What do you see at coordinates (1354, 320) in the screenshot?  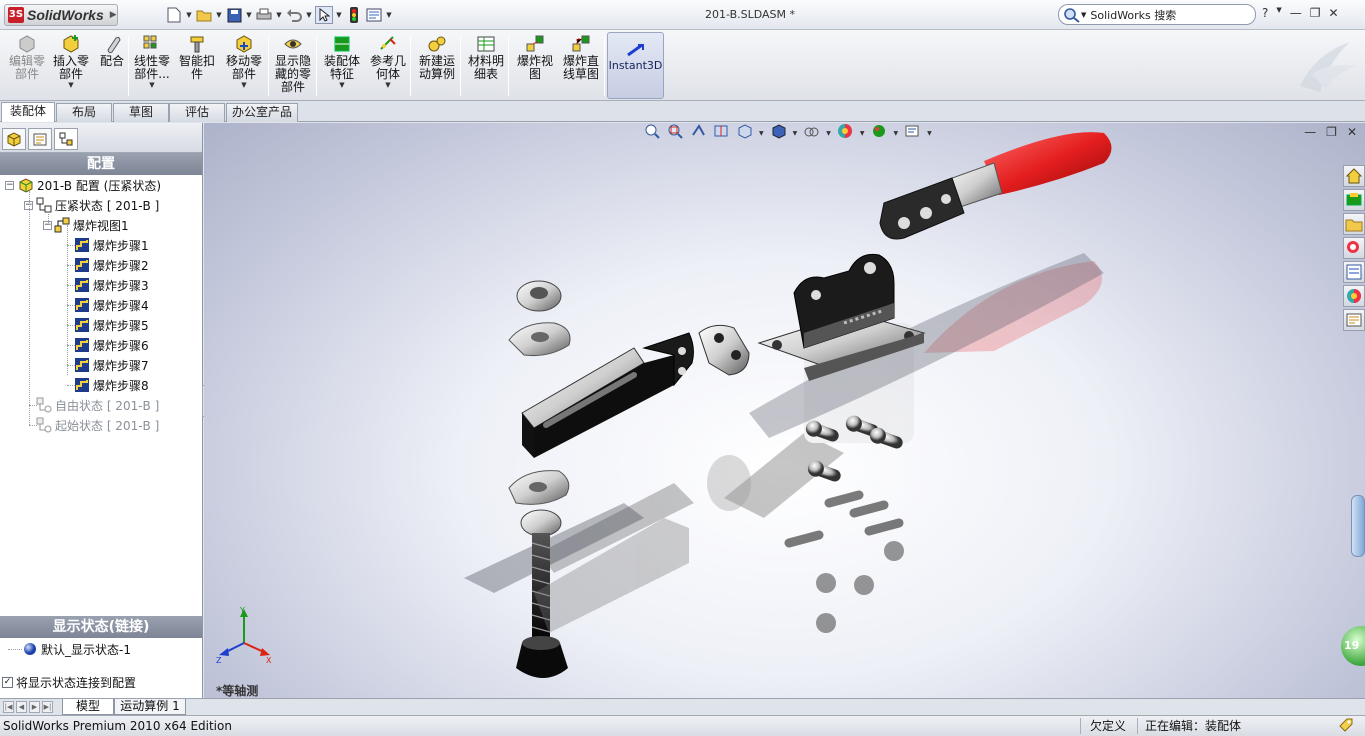 I see `custom-properties-icon` at bounding box center [1354, 320].